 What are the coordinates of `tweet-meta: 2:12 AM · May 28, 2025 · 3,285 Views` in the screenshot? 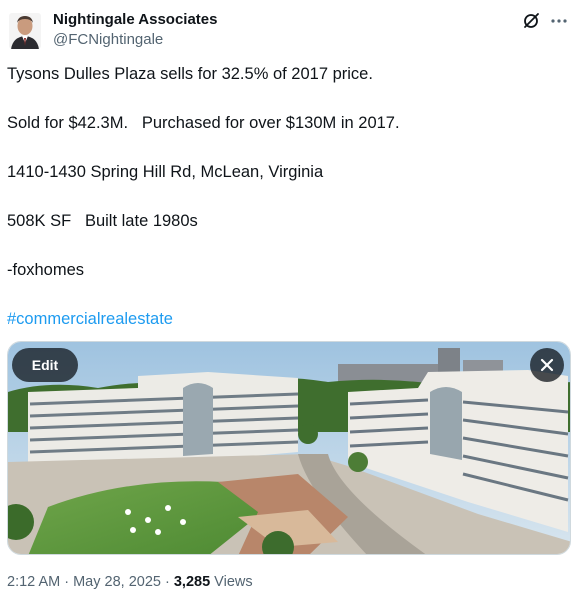 It's located at (130, 582).